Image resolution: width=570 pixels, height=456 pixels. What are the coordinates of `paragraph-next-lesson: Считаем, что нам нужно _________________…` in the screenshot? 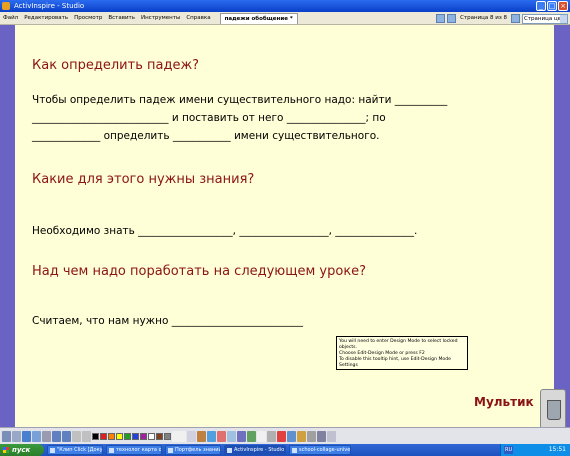 It's located at (168, 321).